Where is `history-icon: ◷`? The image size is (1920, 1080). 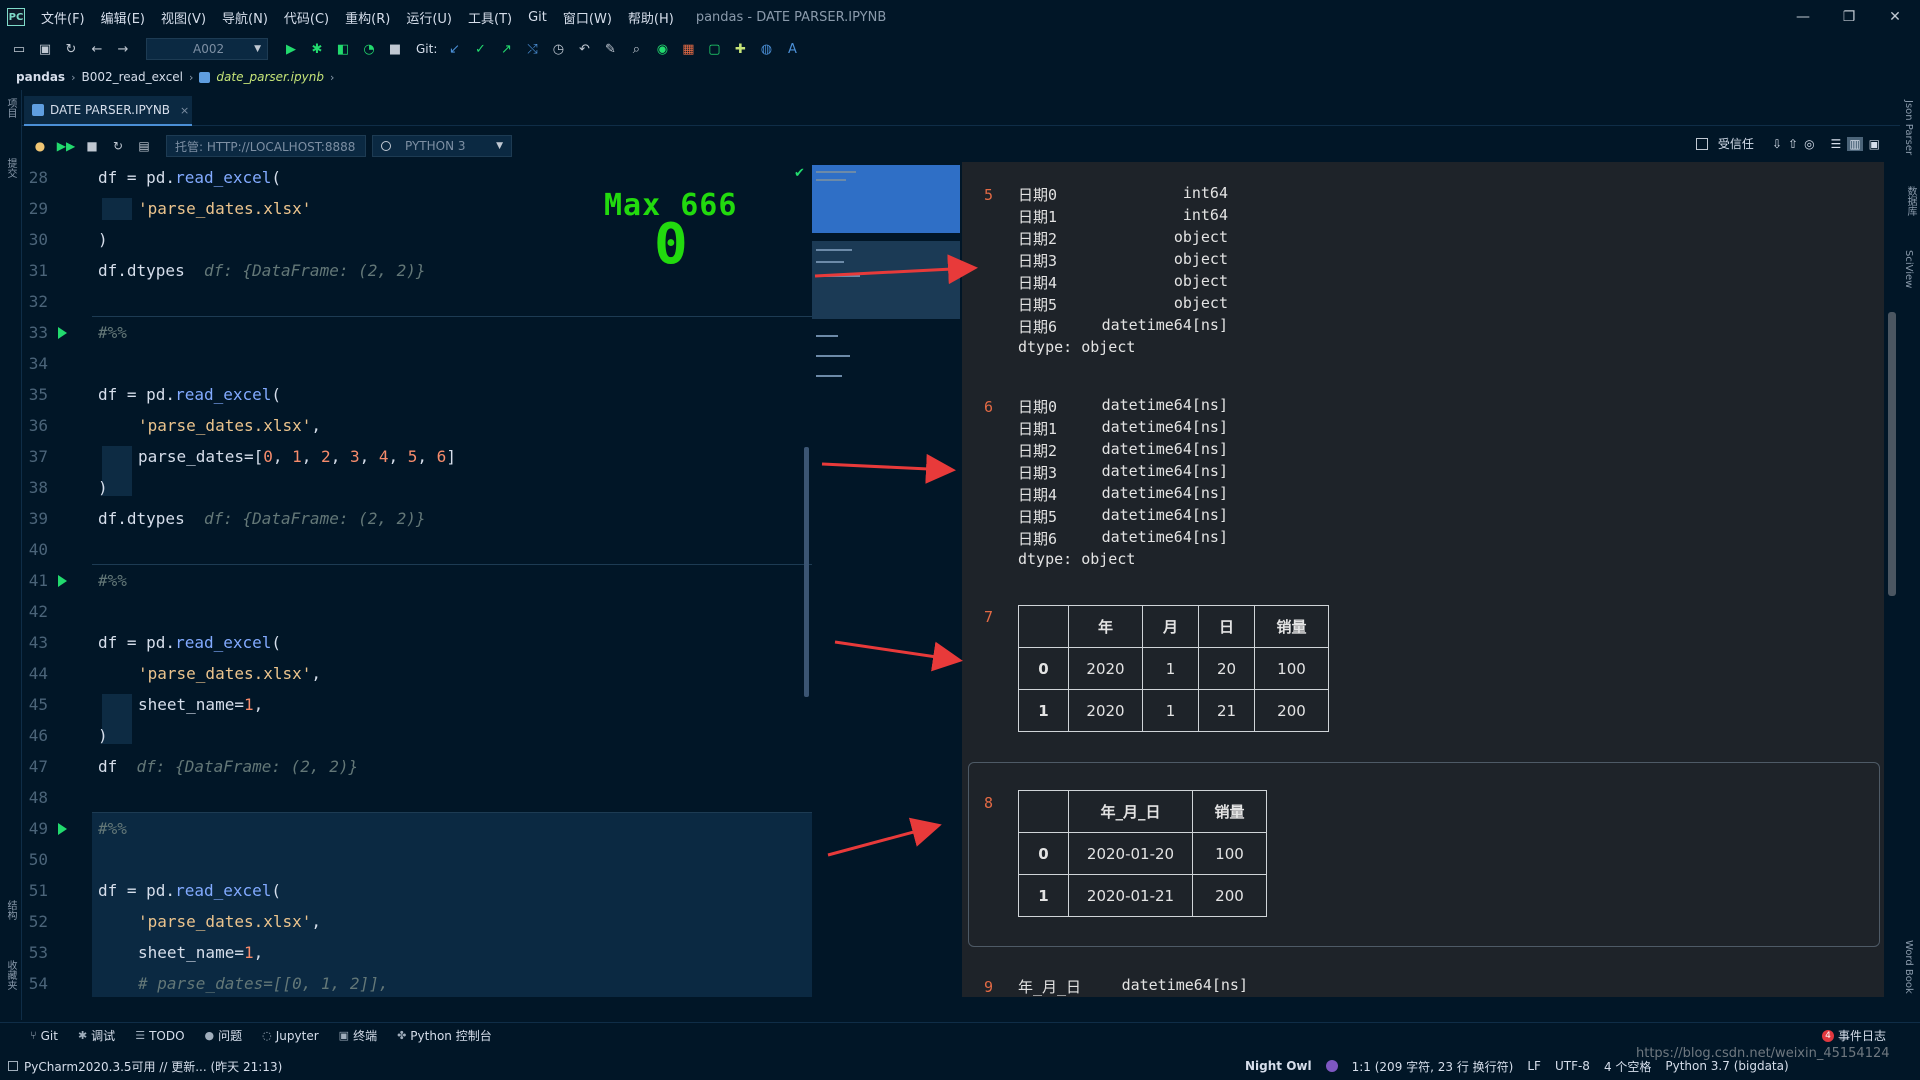
history-icon: ◷ is located at coordinates (558, 49).